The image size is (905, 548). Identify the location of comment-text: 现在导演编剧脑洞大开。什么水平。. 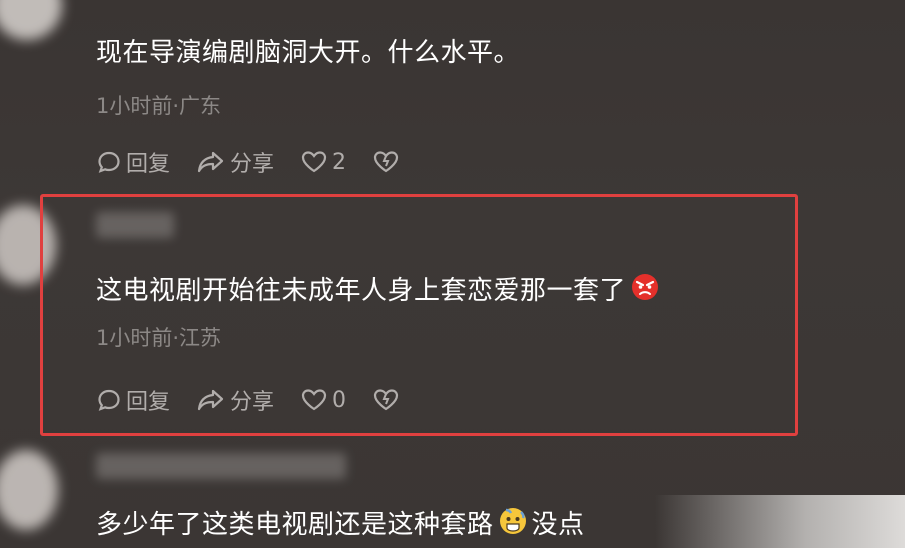
(308, 53).